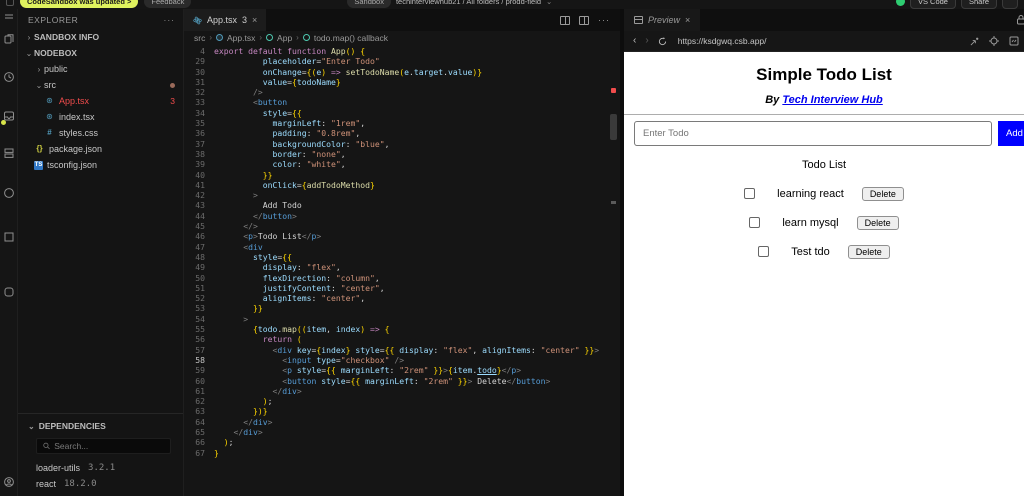 The image size is (1024, 496). Describe the element at coordinates (9, 237) in the screenshot. I see `square-icon` at that location.